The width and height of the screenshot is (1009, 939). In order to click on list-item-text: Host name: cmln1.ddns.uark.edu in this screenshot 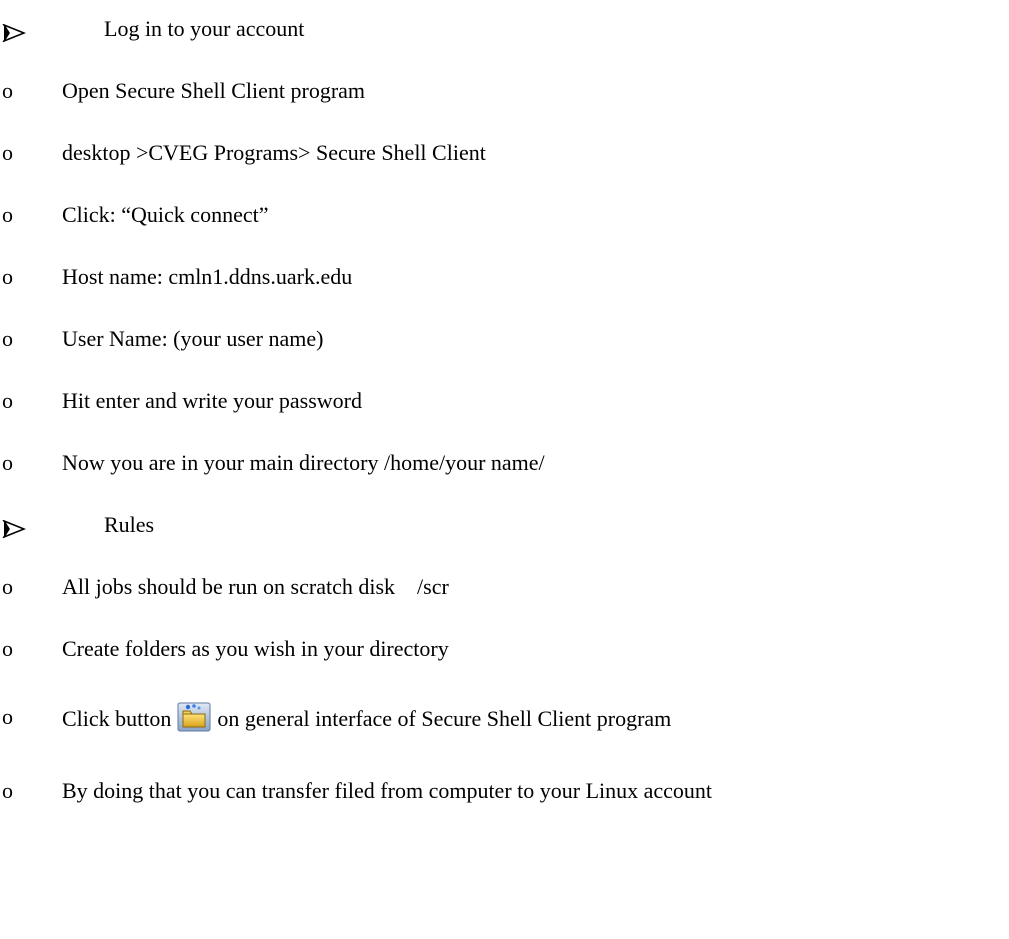, I will do `click(207, 276)`.